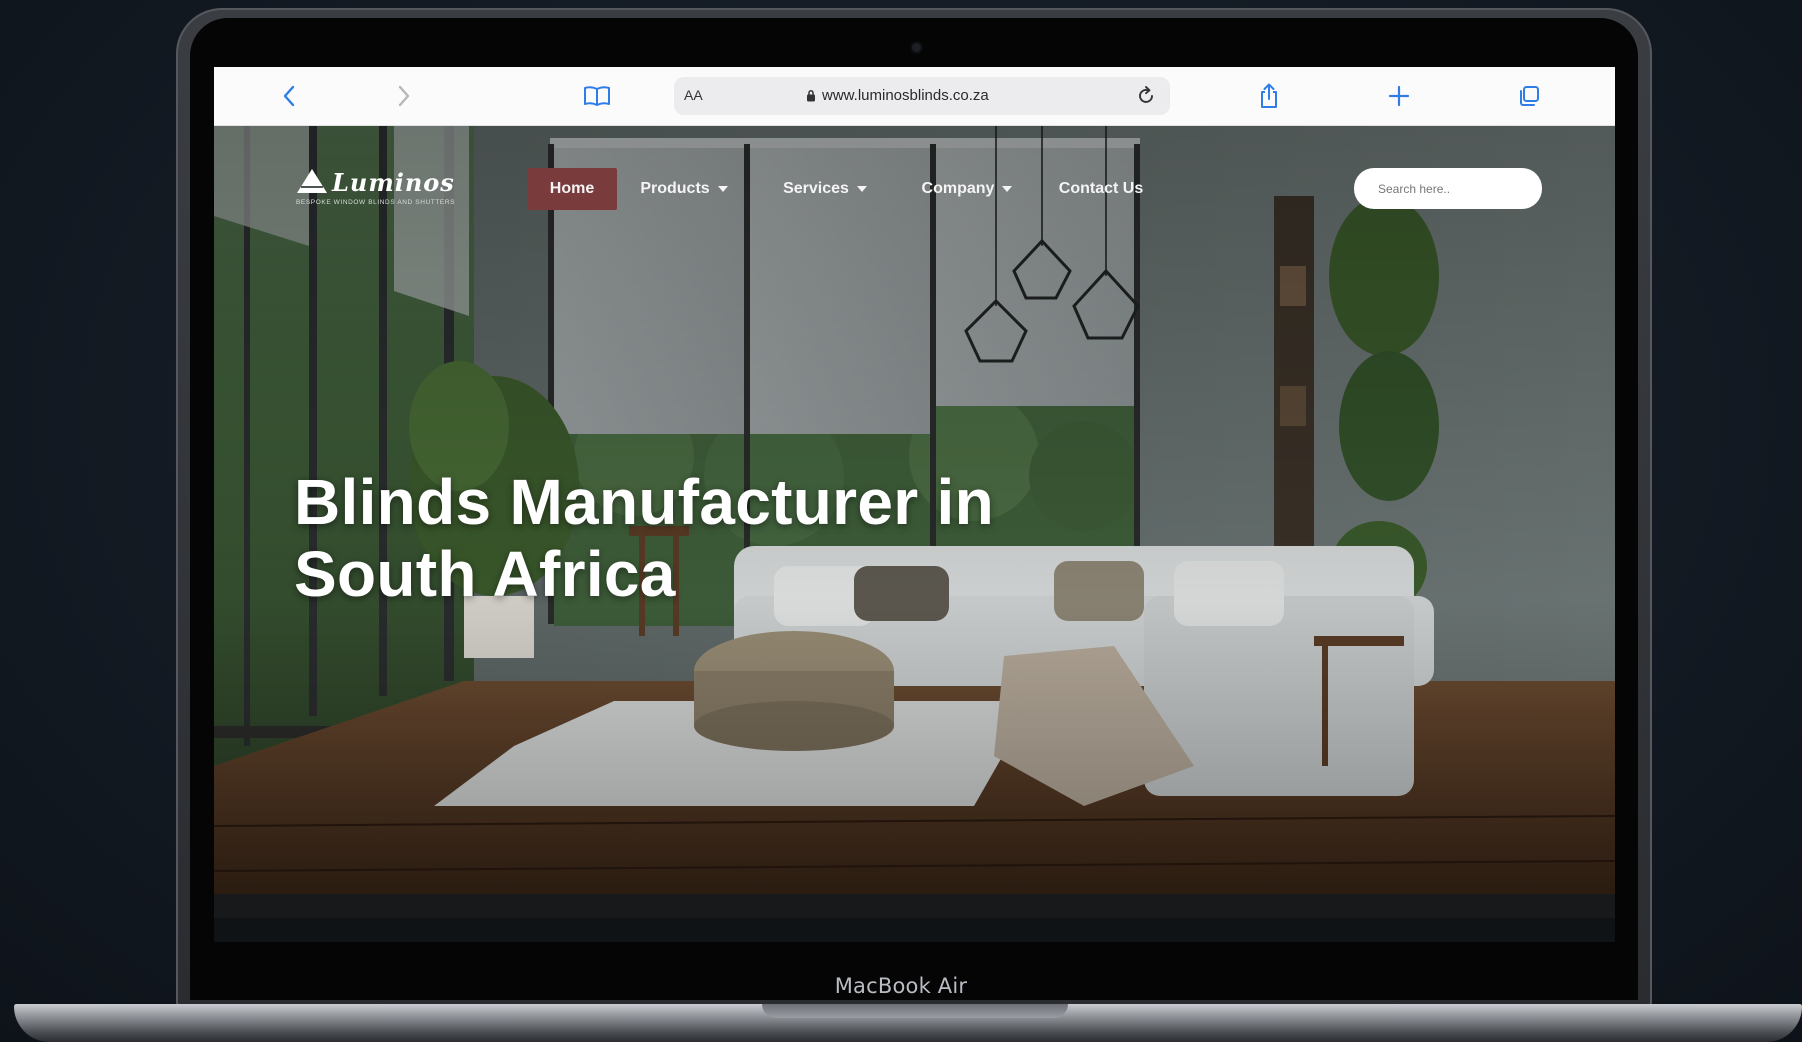 This screenshot has height=1042, width=1802. Describe the element at coordinates (644, 502) in the screenshot. I see `hero-title-line-1: Blinds Manufacturer in` at that location.